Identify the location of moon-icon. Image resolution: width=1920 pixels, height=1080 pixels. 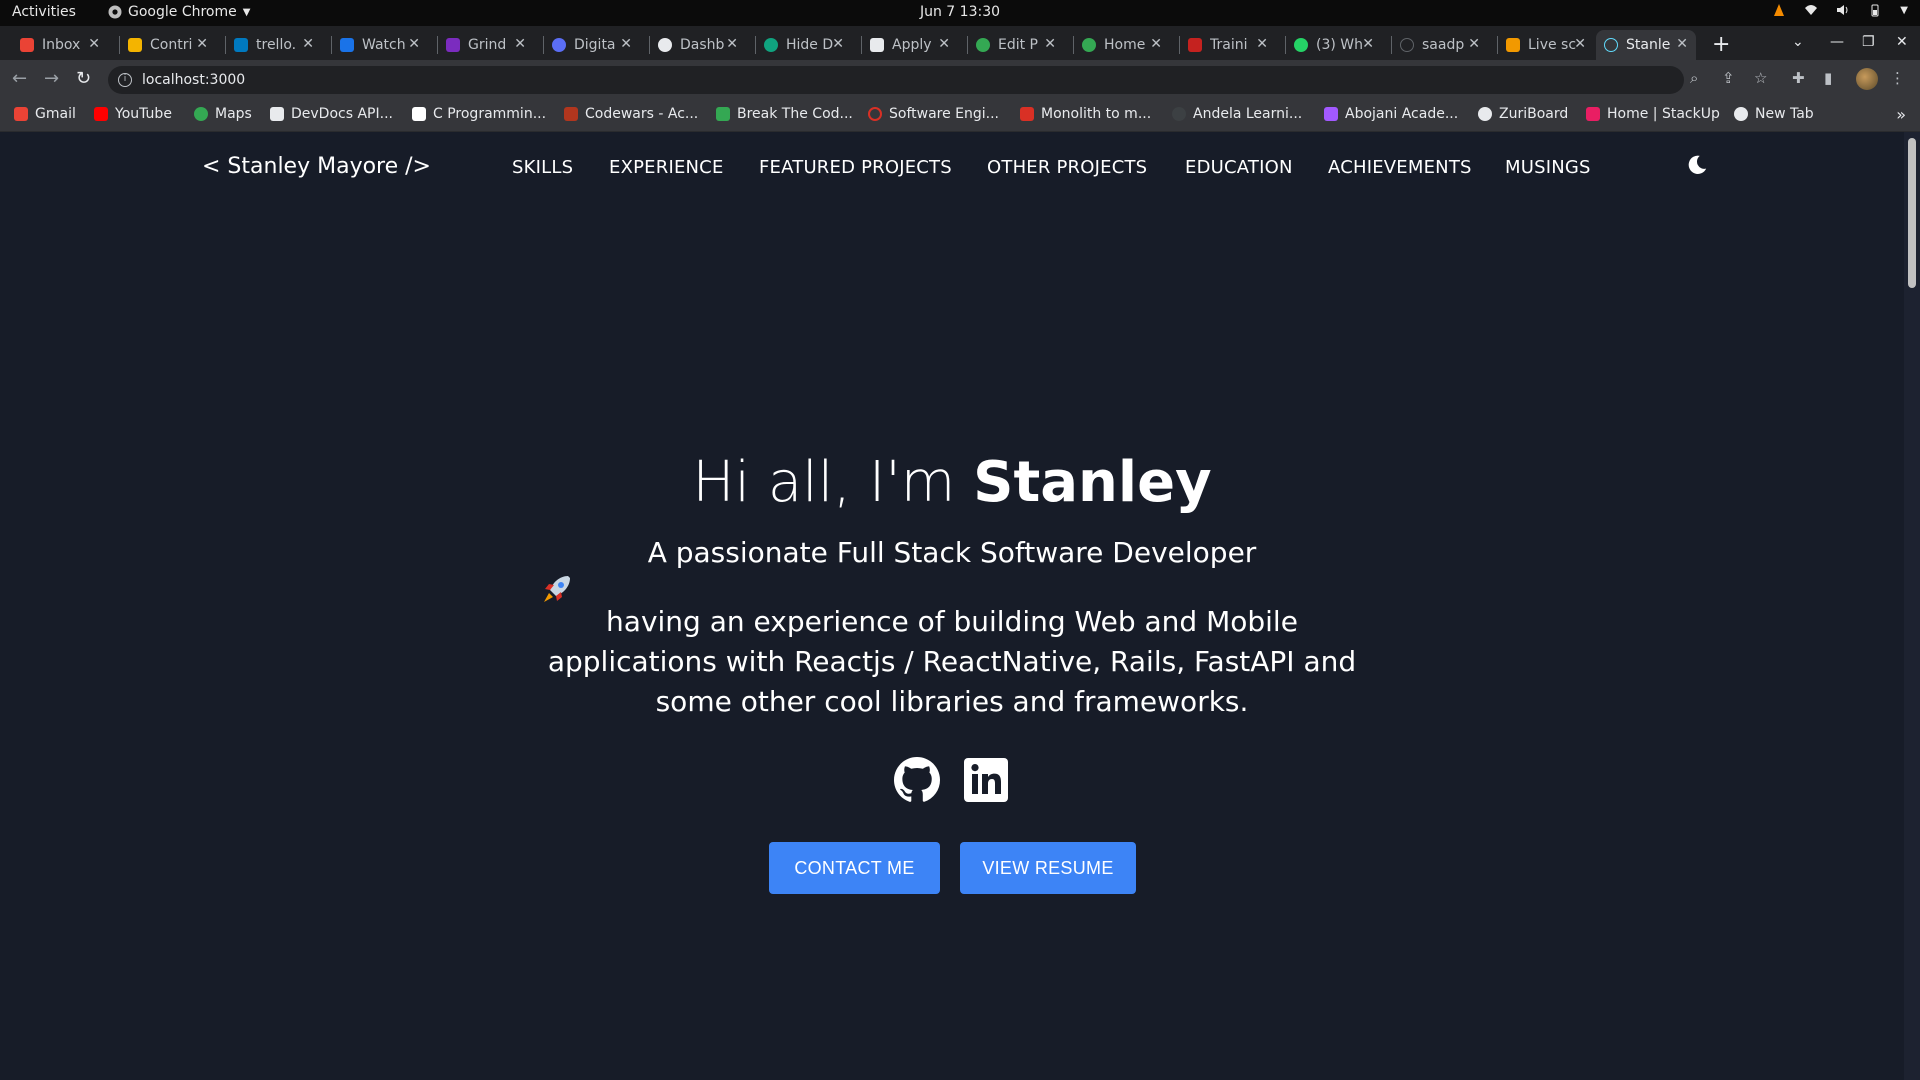
(1697, 165).